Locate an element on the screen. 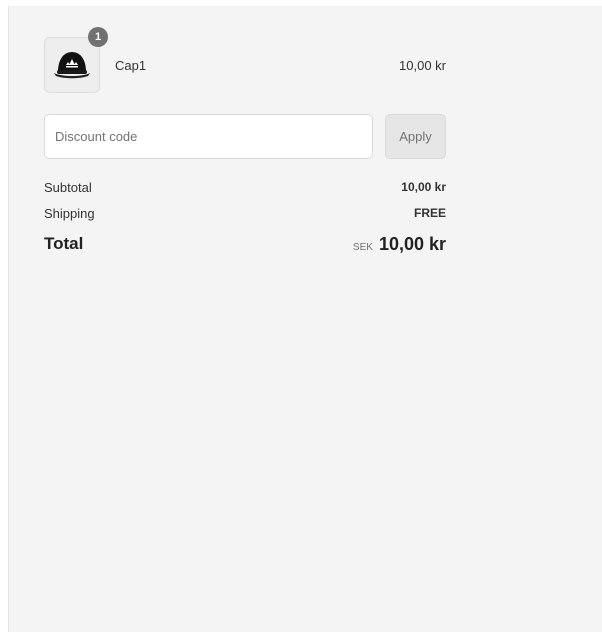 Image resolution: width=602 pixels, height=632 pixels. subtotal-value: 10,00 kr is located at coordinates (423, 187).